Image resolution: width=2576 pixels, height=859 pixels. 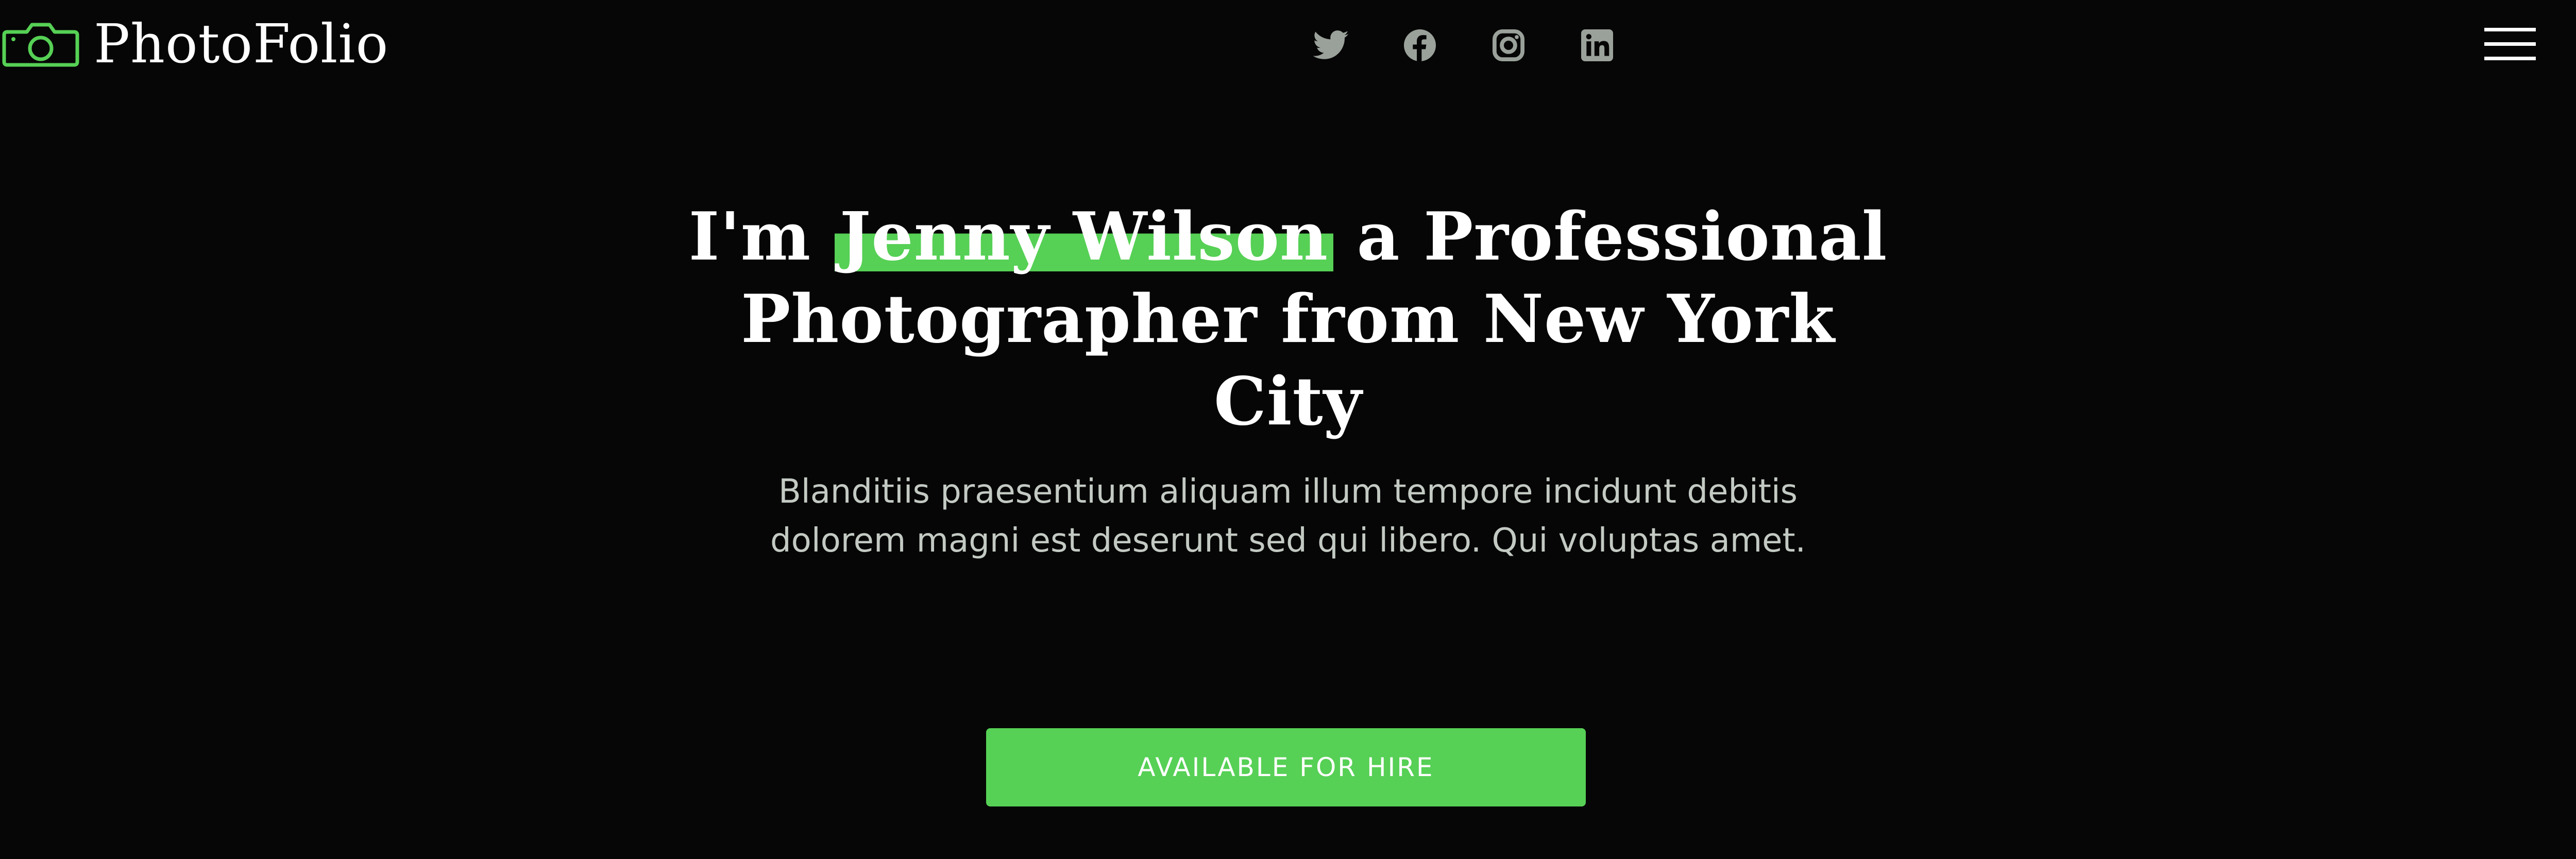 I want to click on linkedin-icon, so click(x=1597, y=45).